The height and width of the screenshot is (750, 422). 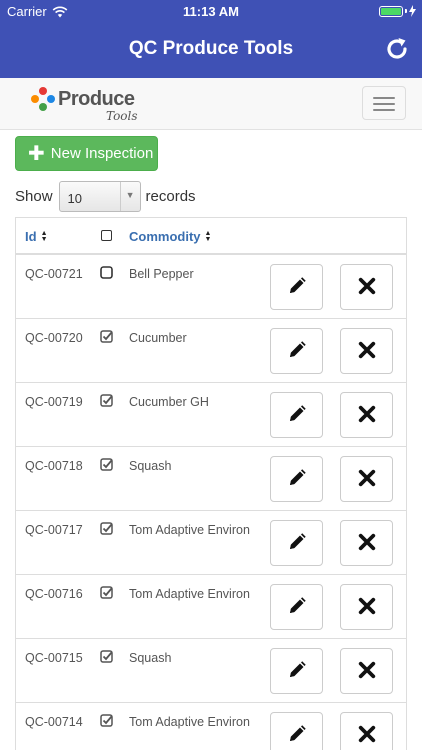 I want to click on inspection-id: QC-00716, so click(x=54, y=594).